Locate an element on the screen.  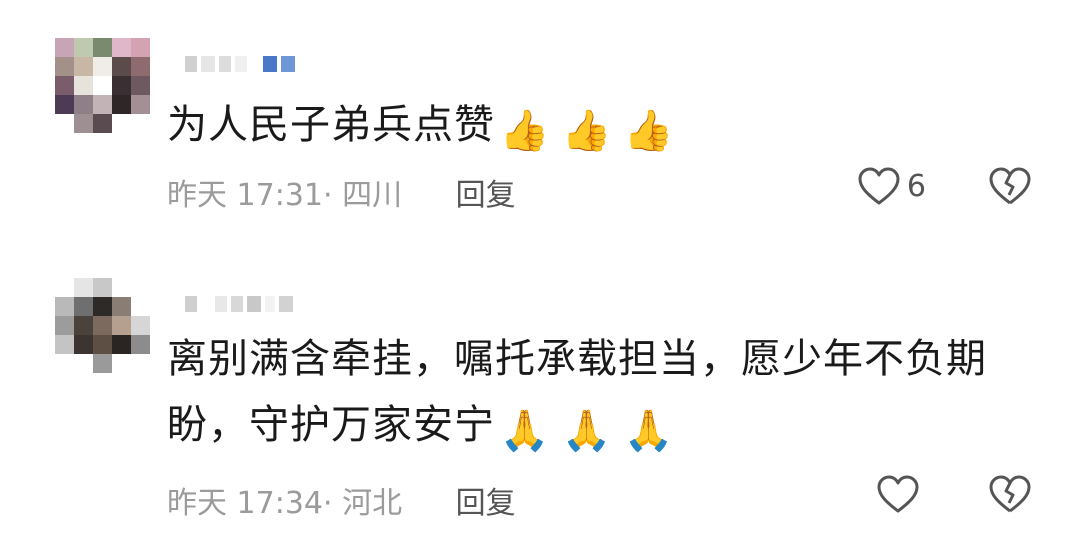
comment-meta: 昨天 17:31· 四川 回复 is located at coordinates (341, 195).